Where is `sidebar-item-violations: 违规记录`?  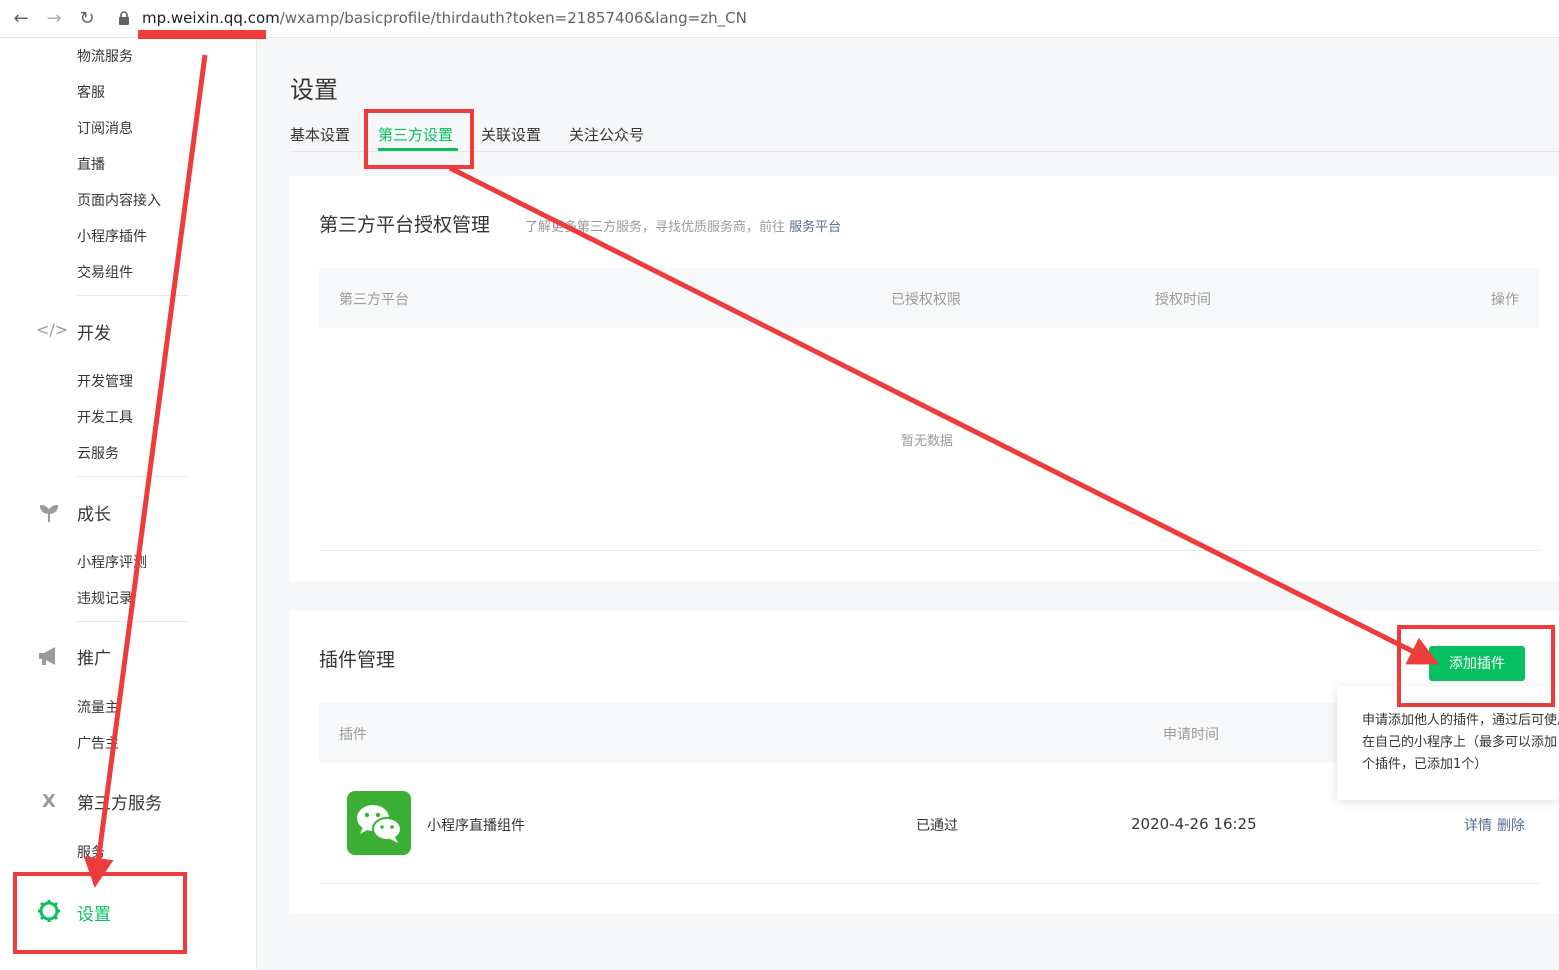 sidebar-item-violations: 违规记录 is located at coordinates (105, 598).